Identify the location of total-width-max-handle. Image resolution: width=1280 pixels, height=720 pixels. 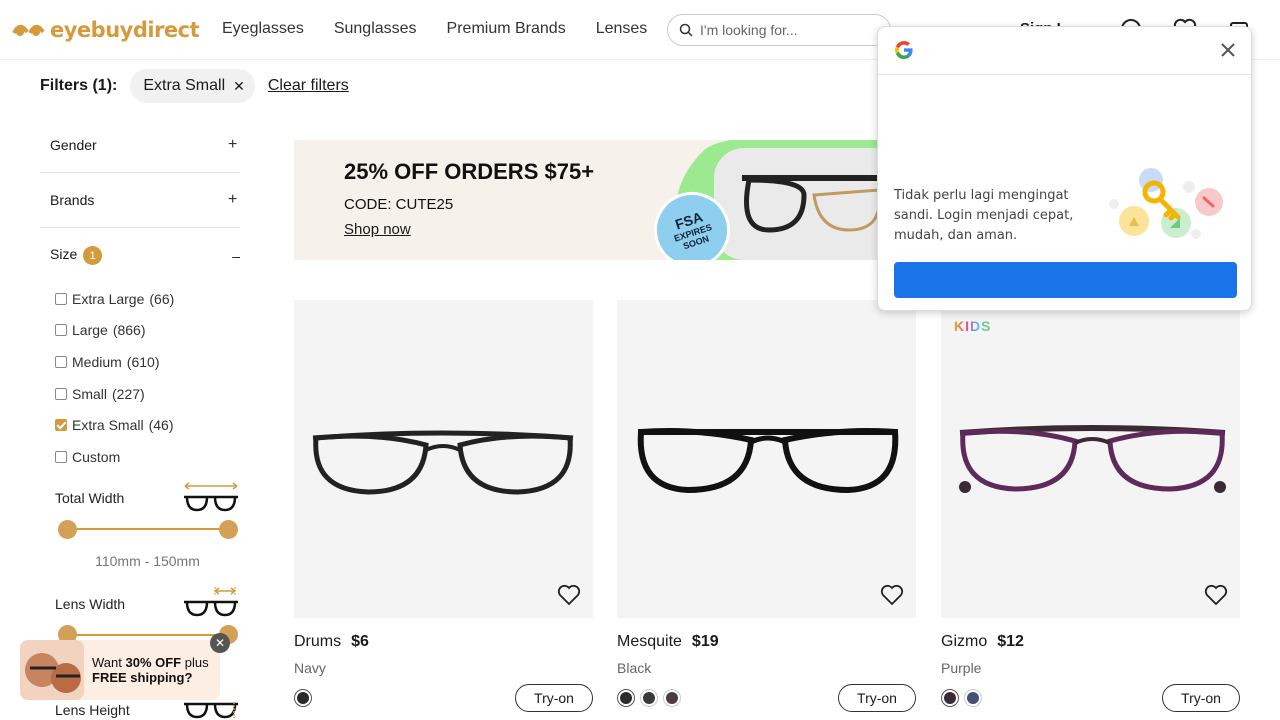
(228, 529).